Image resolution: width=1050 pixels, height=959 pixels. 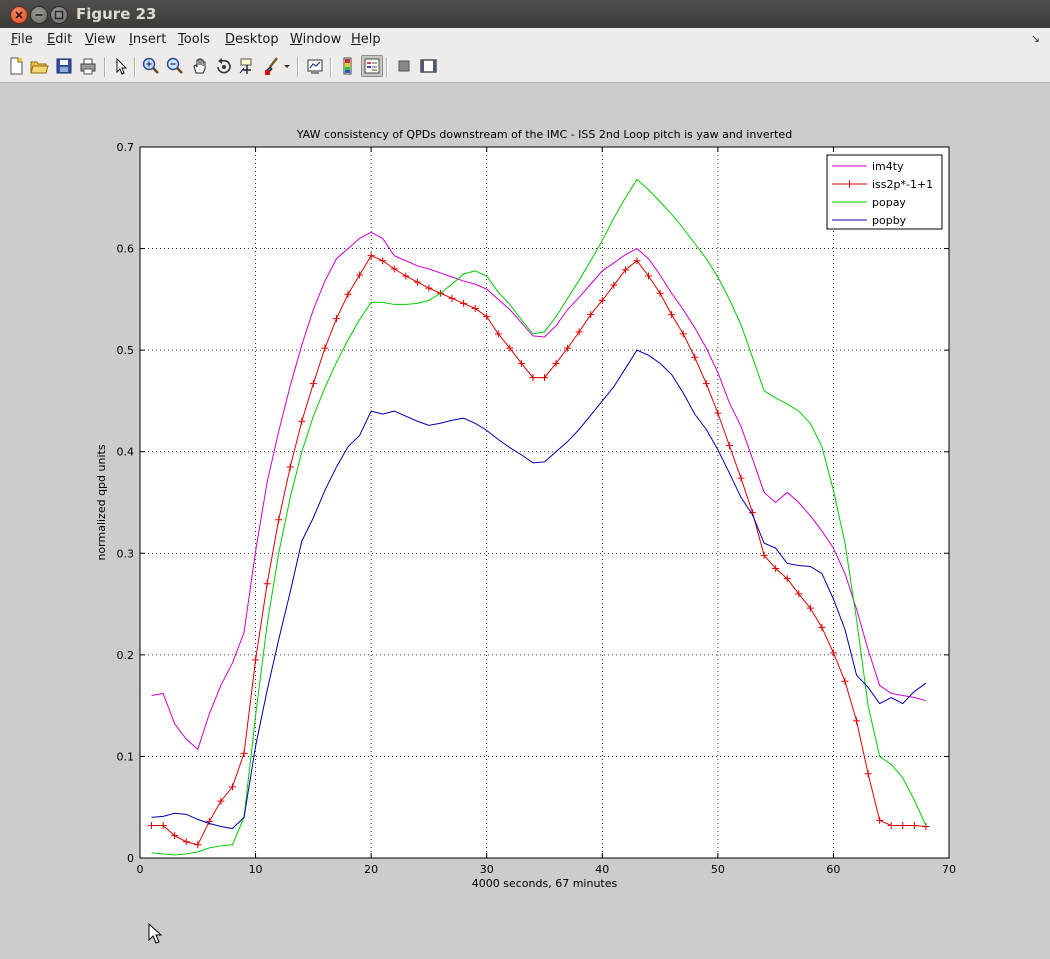 I want to click on hide-plot-tools-button, so click(x=404, y=66).